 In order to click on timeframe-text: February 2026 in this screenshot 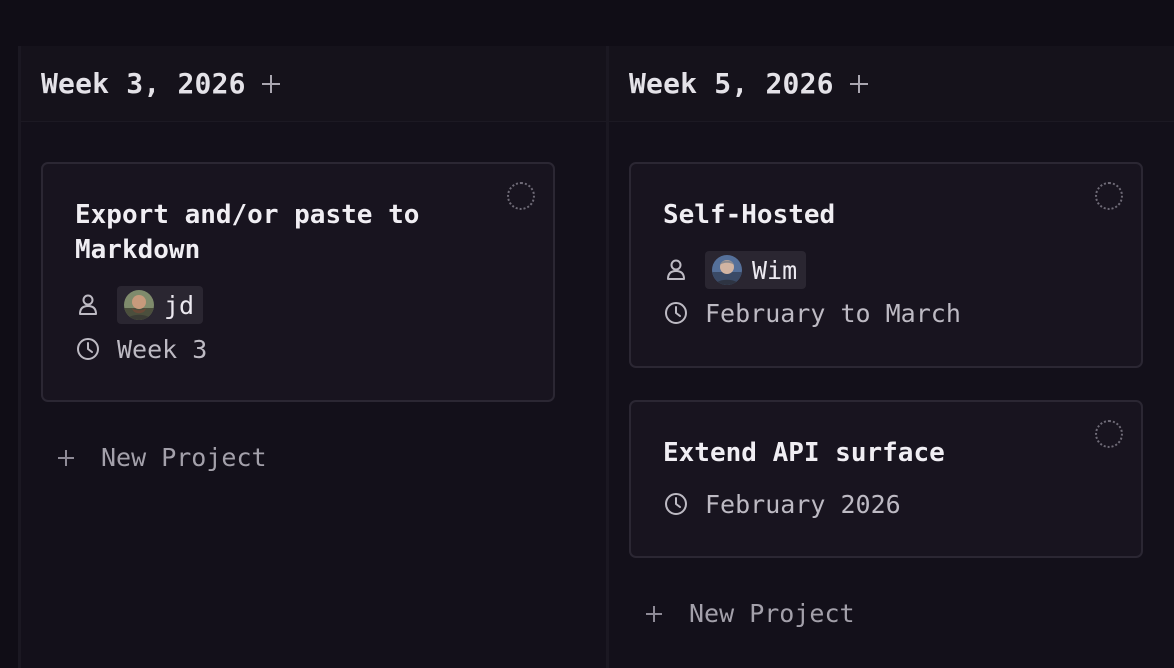, I will do `click(803, 504)`.